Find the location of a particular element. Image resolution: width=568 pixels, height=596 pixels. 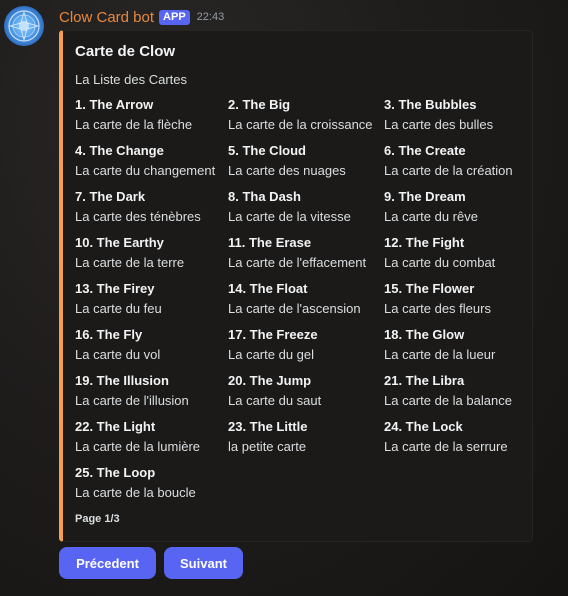

card-item: 4. The Change La carte du changement is located at coordinates (155, 161).